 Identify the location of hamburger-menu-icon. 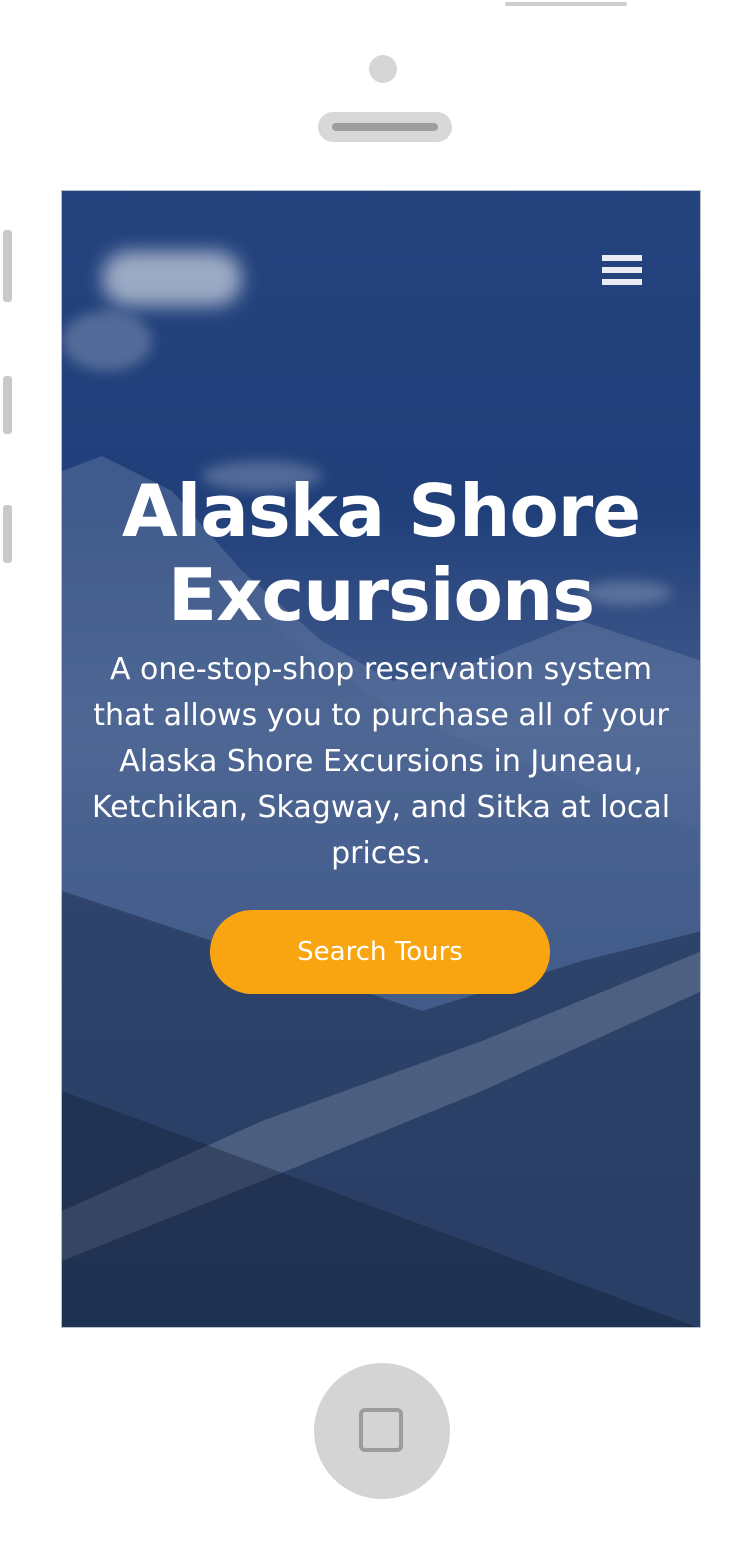
(622, 272).